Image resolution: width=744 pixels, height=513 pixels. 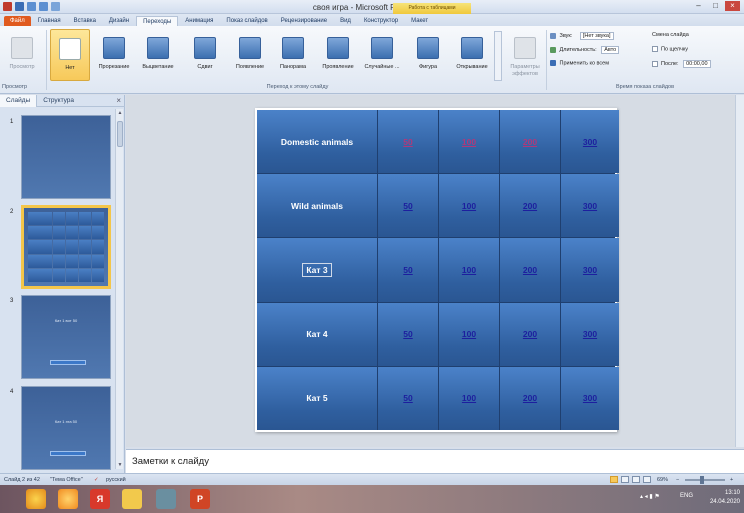 I want to click on tab-insert: Вставка, so click(x=85, y=21).